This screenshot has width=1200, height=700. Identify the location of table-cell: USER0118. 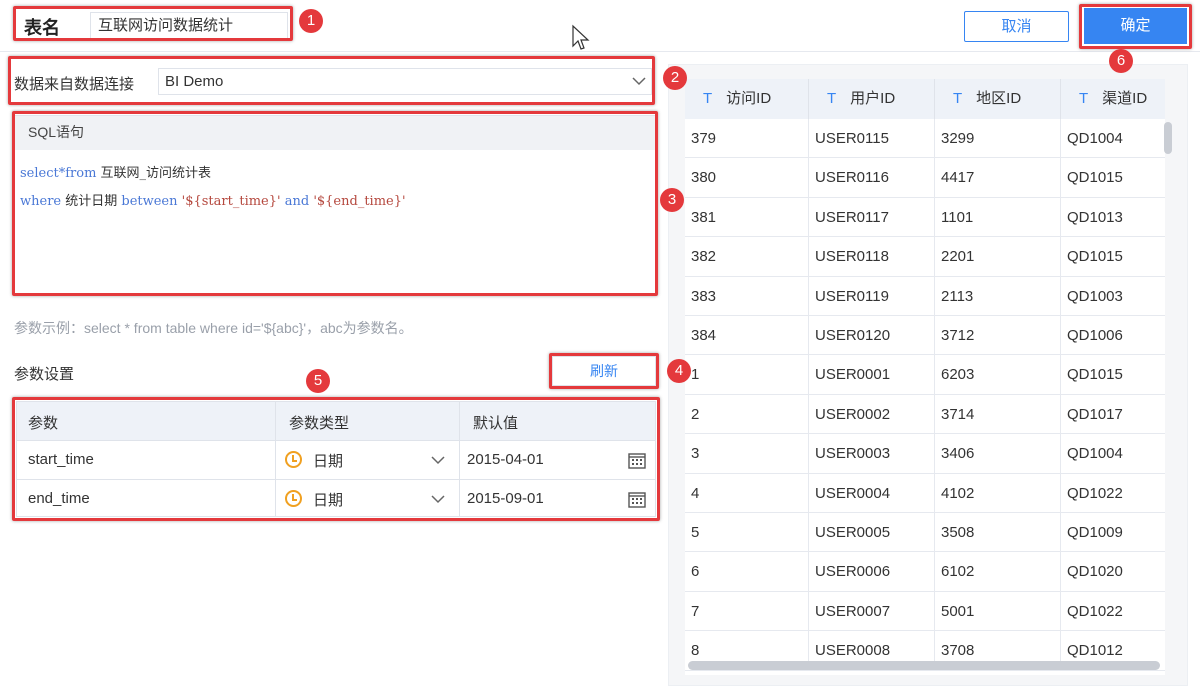
(872, 257).